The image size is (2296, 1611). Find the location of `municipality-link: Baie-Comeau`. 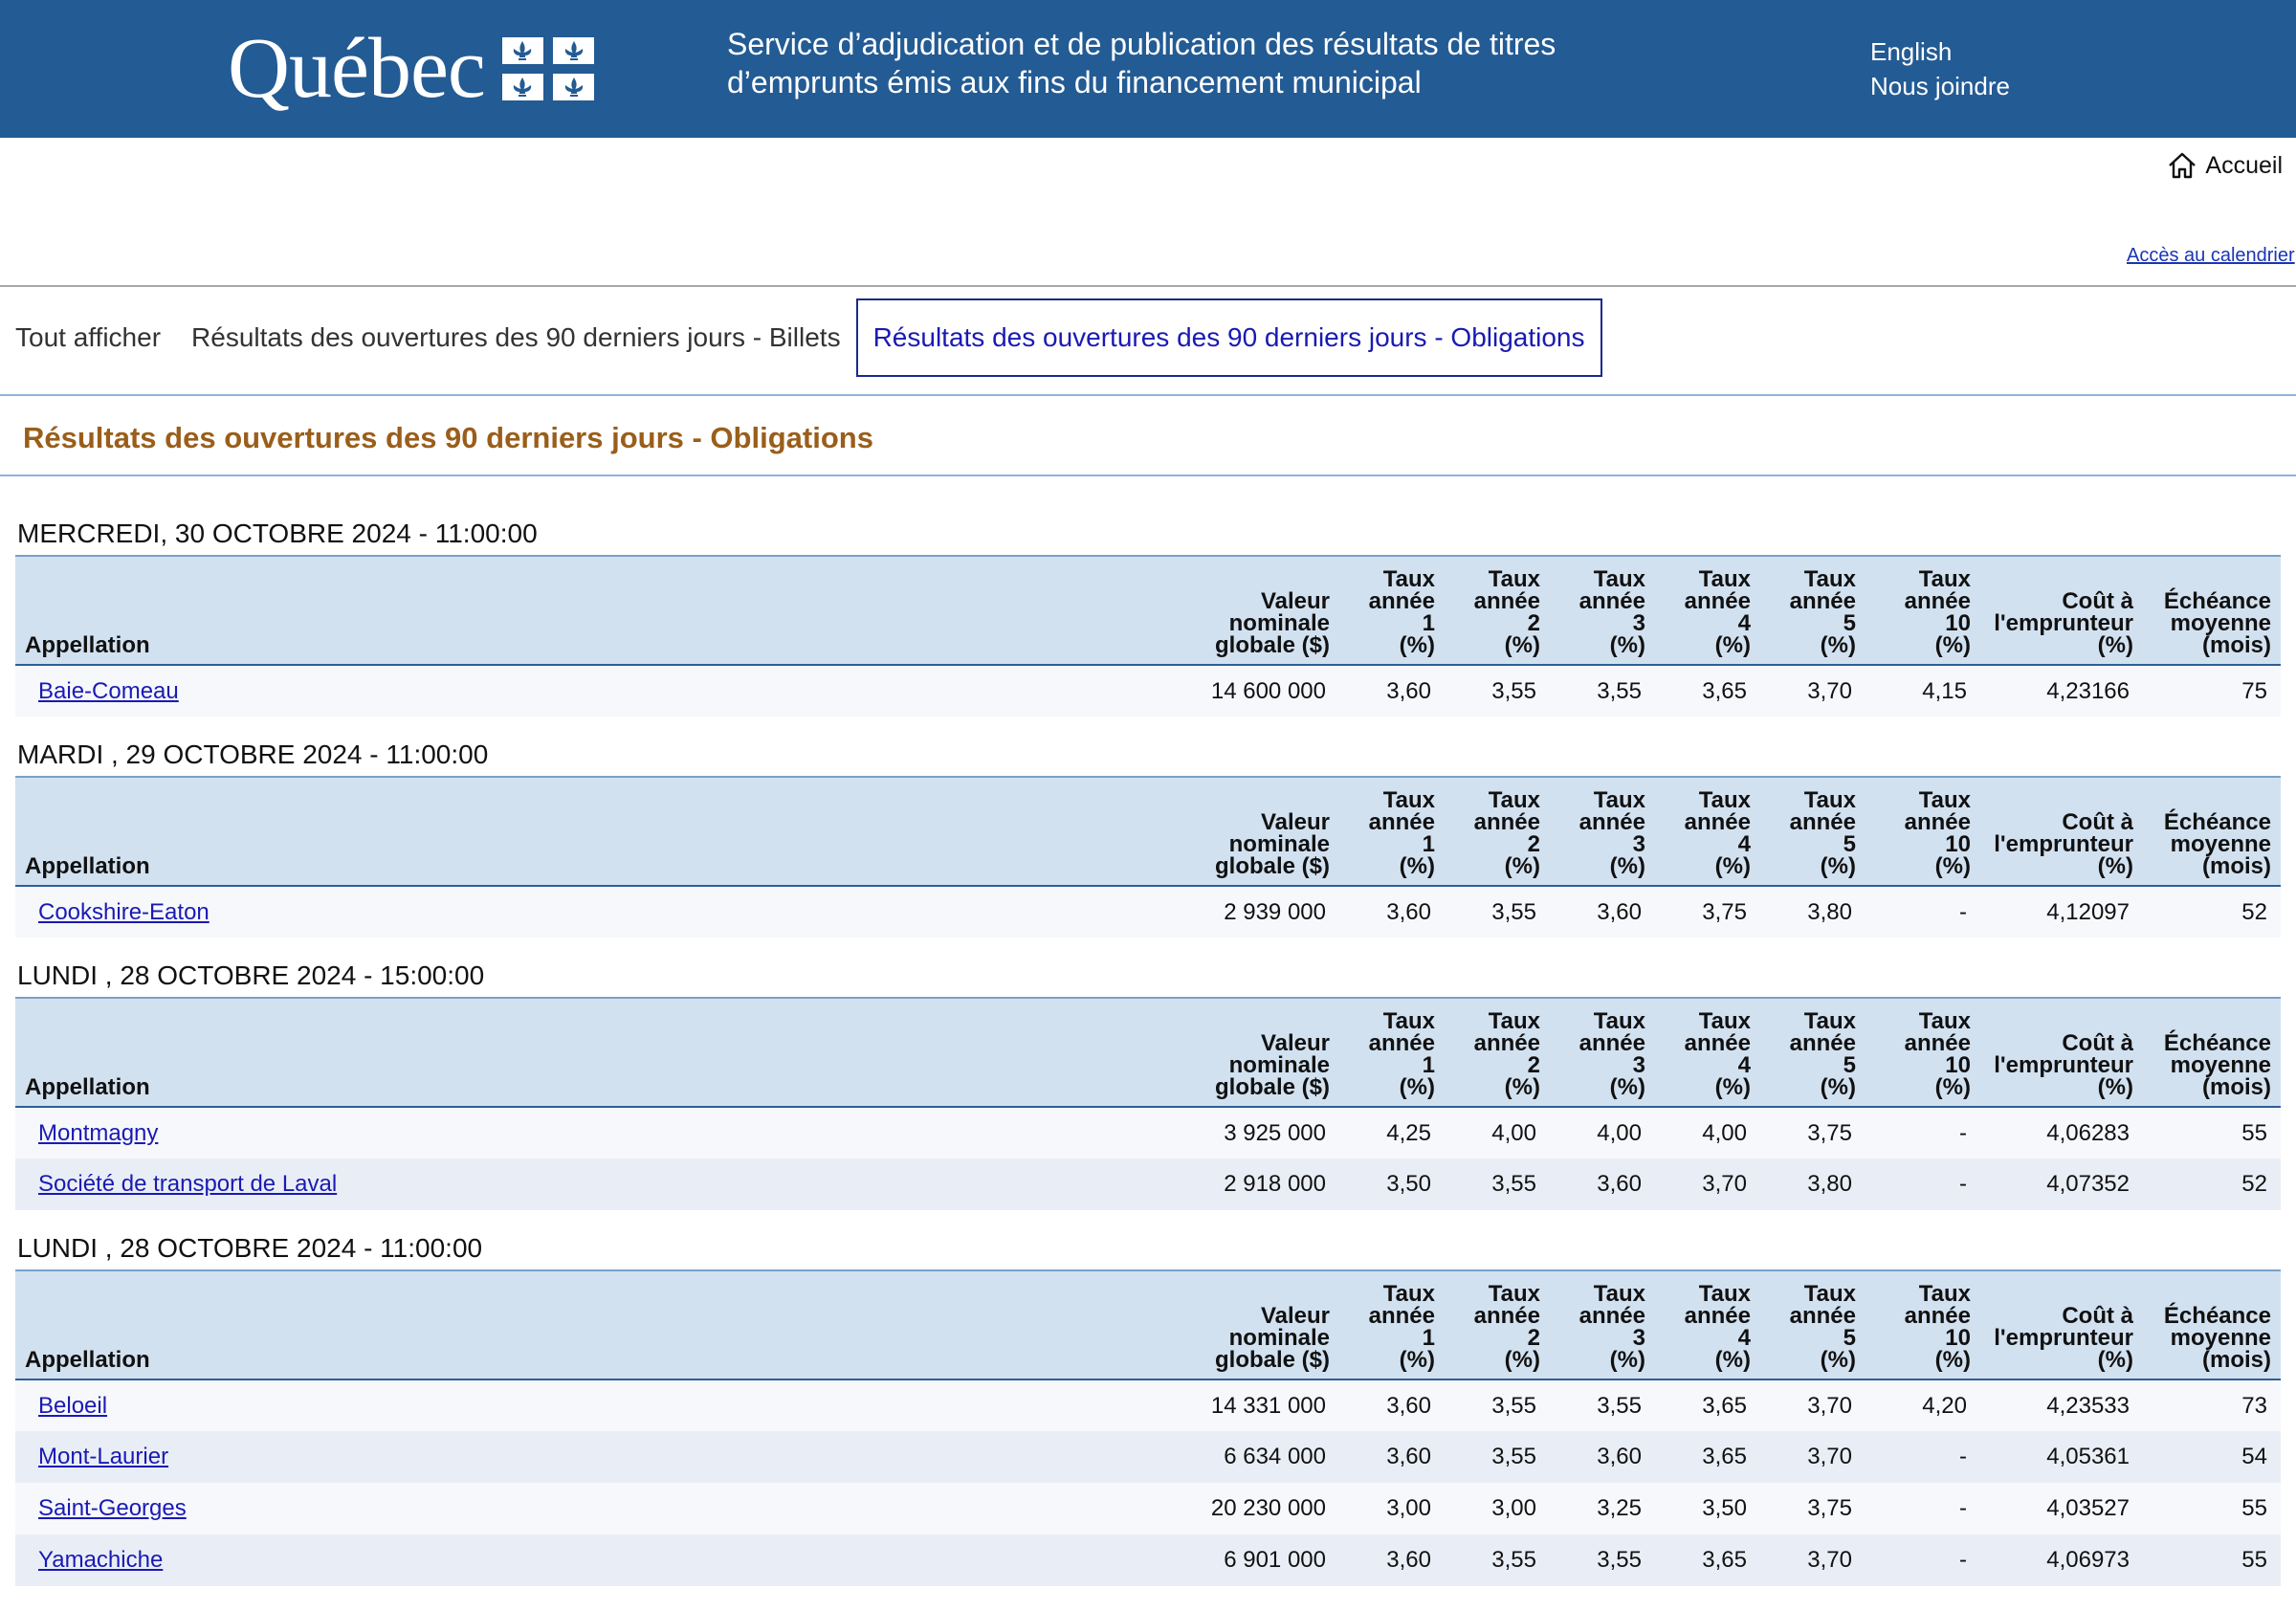

municipality-link: Baie-Comeau is located at coordinates (108, 691).